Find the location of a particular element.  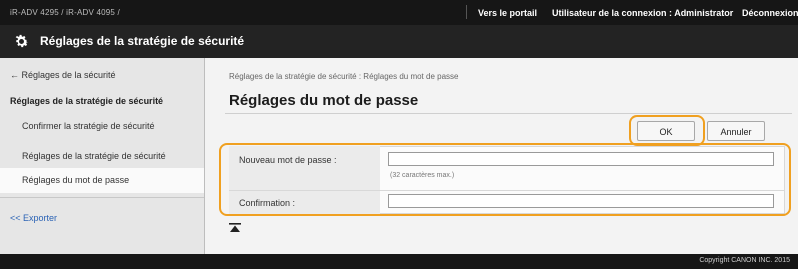

sidebar-divider is located at coordinates (102, 197).